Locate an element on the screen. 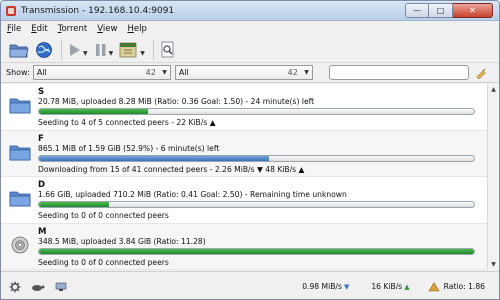 The width and height of the screenshot is (500, 300). download-arrow-icon: ▼ is located at coordinates (346, 286).